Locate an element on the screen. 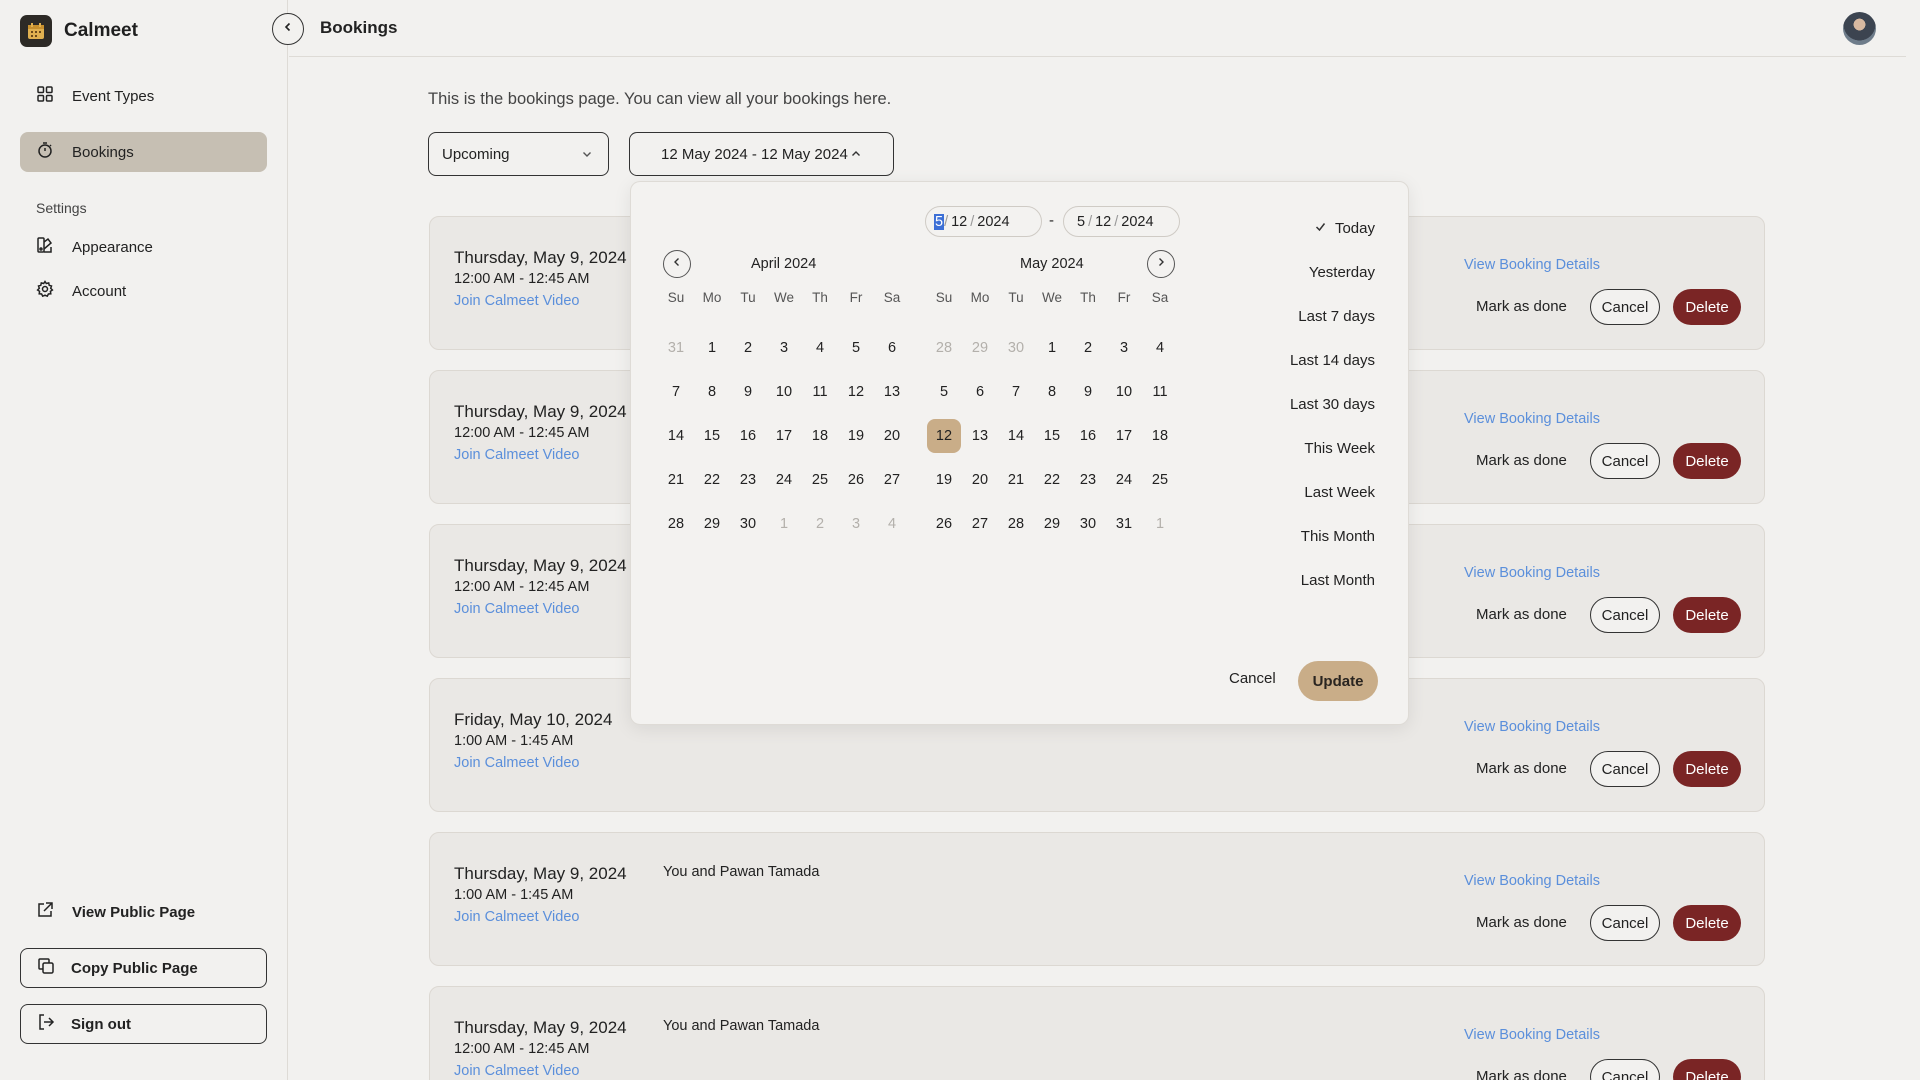 The image size is (1920, 1080). calendar-day: 5 is located at coordinates (856, 348).